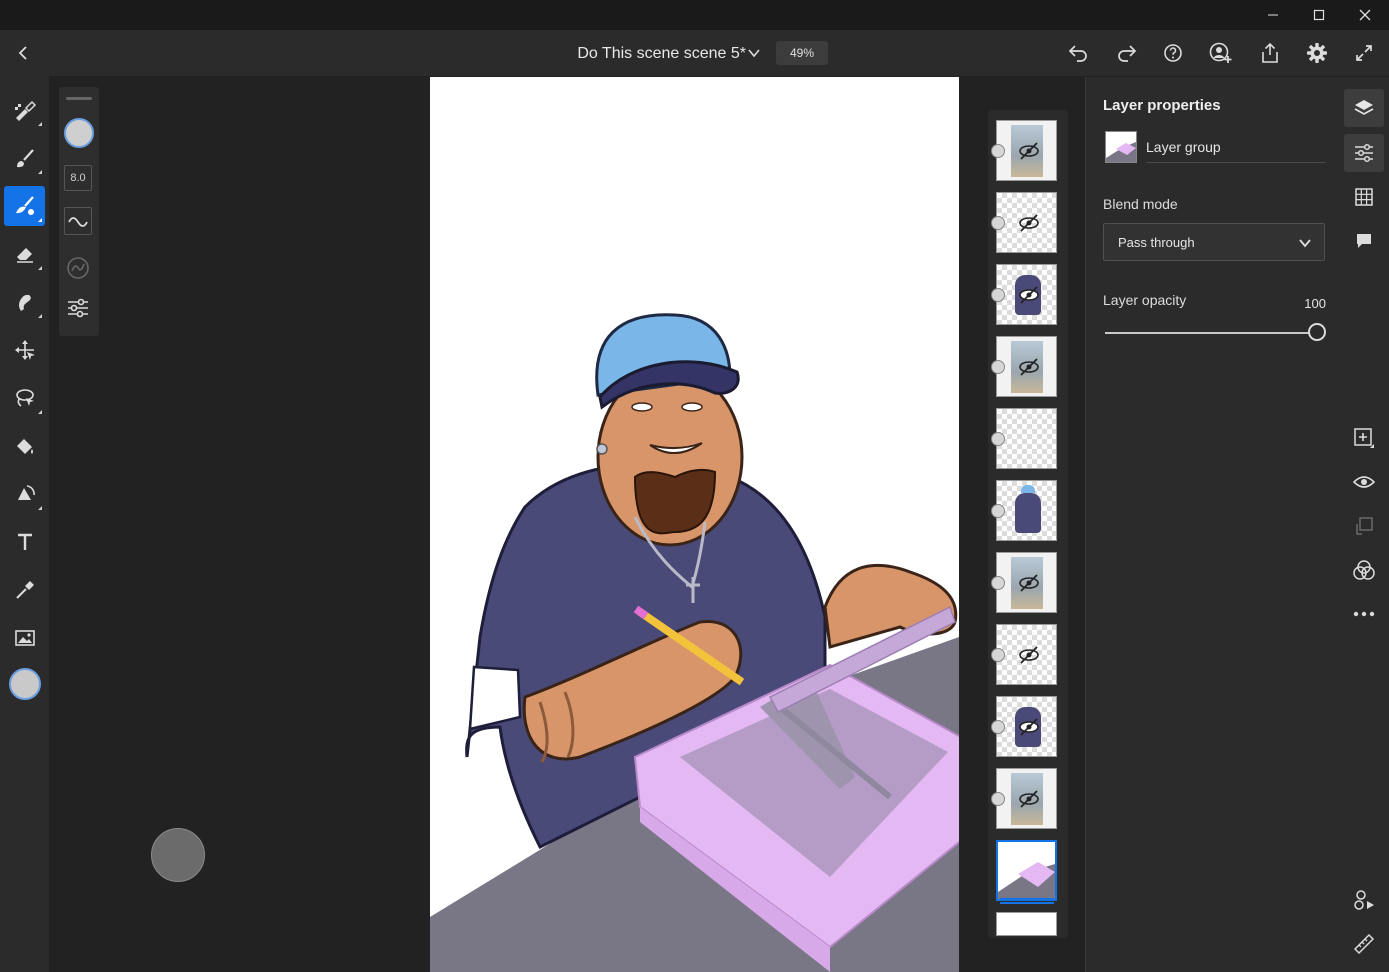 This screenshot has height=972, width=1389. I want to click on redo-icon, so click(1127, 53).